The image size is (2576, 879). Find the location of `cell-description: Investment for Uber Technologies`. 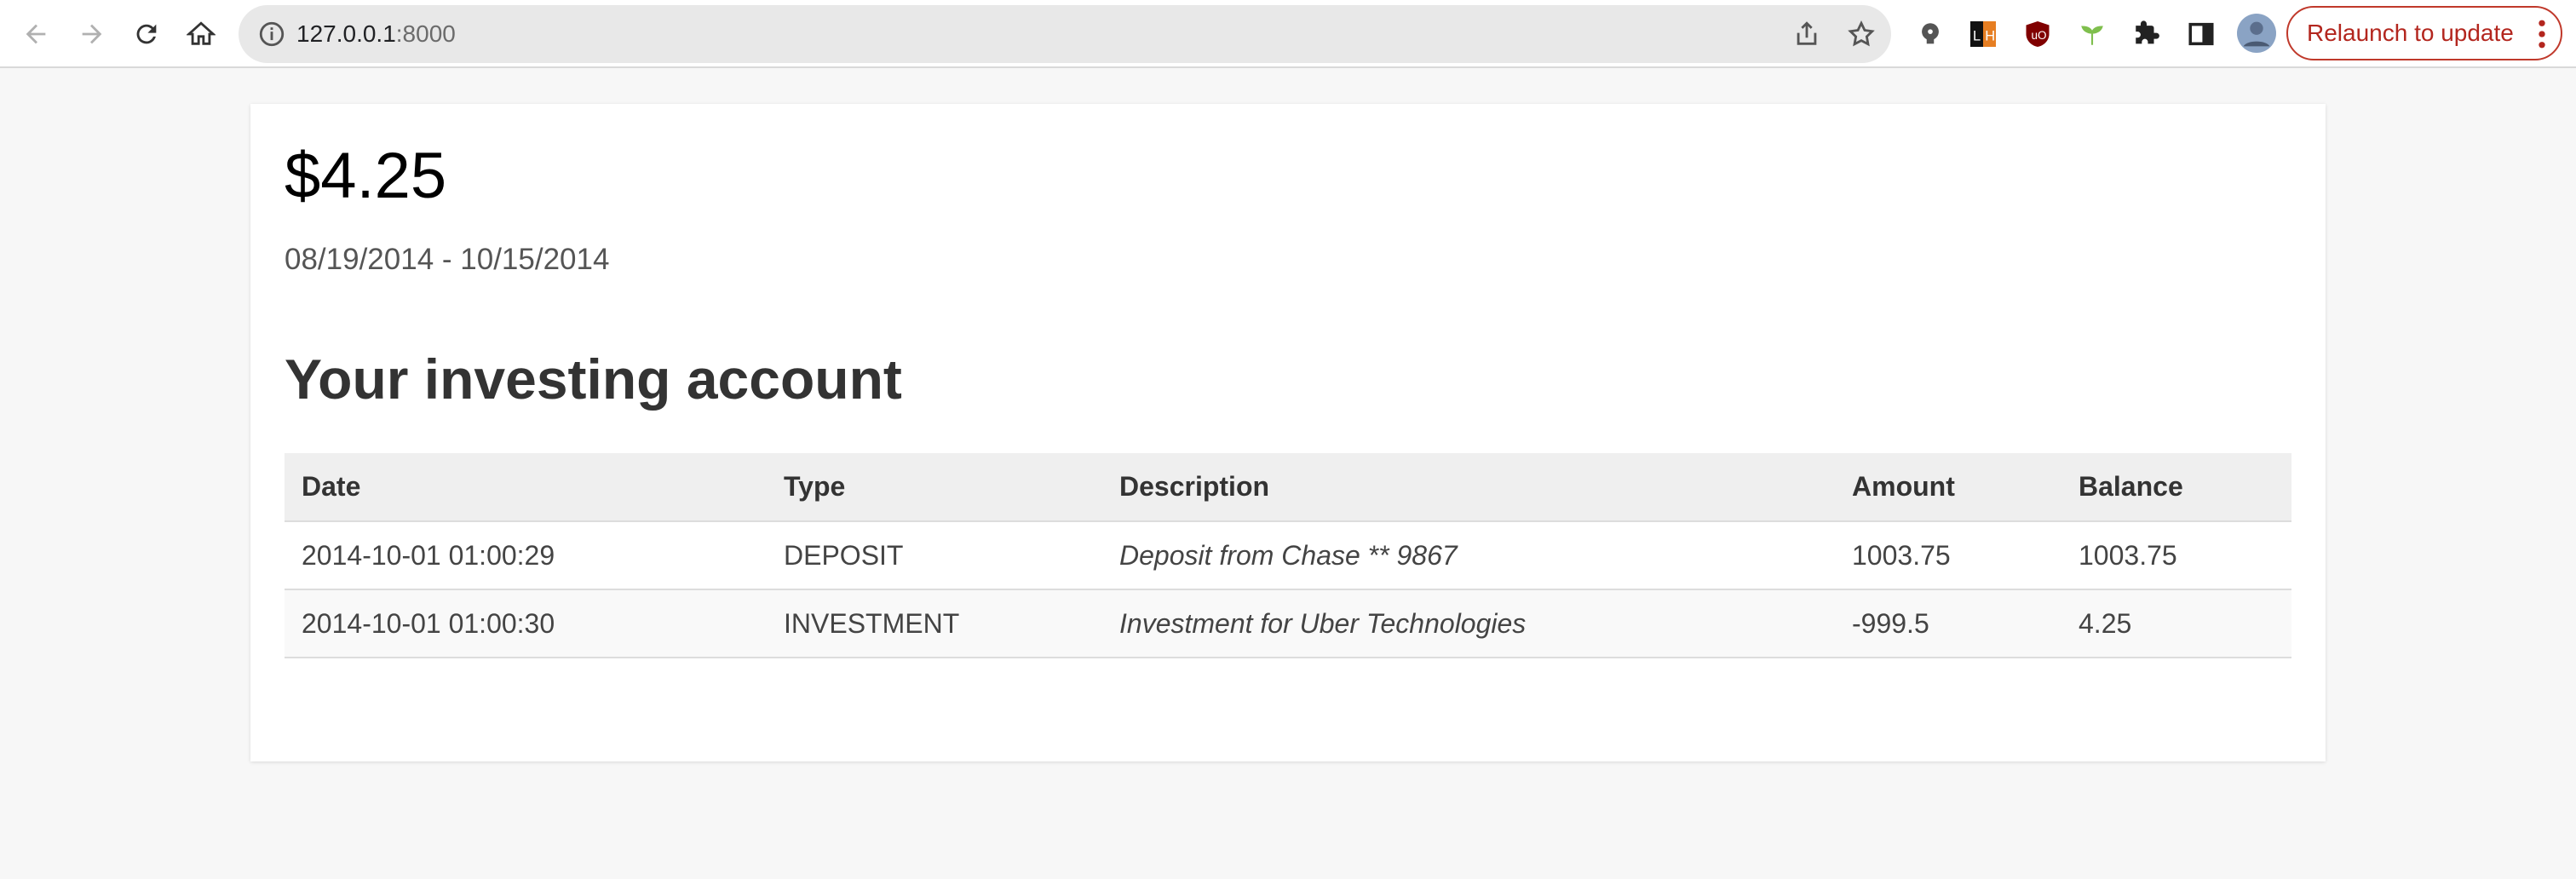

cell-description: Investment for Uber Technologies is located at coordinates (1469, 623).